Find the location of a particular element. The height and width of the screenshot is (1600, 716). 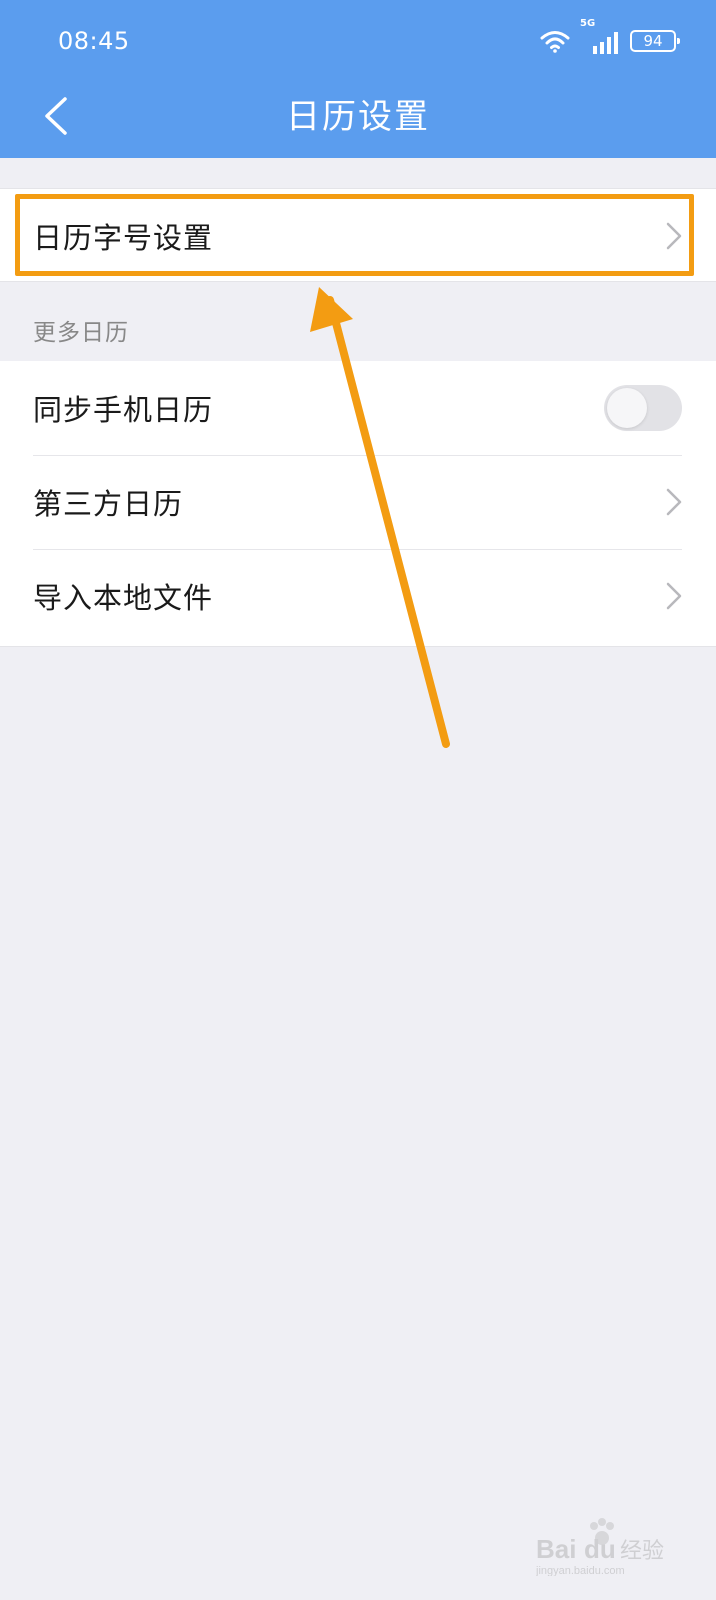

svg-text: du is located at coordinates (600, 1549).